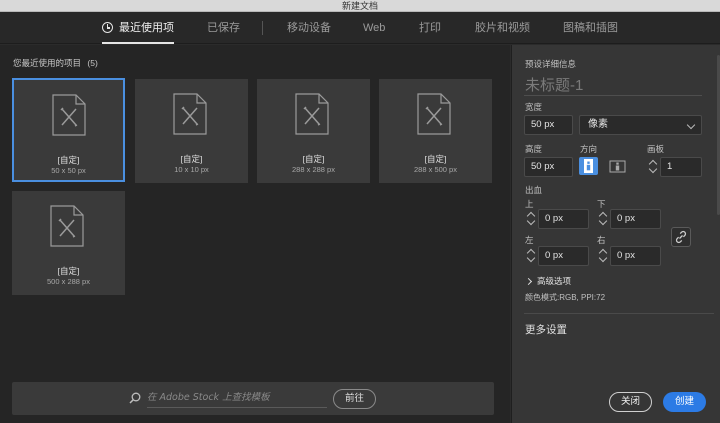  Describe the element at coordinates (430, 28) in the screenshot. I see `tab-print: 打印` at that location.